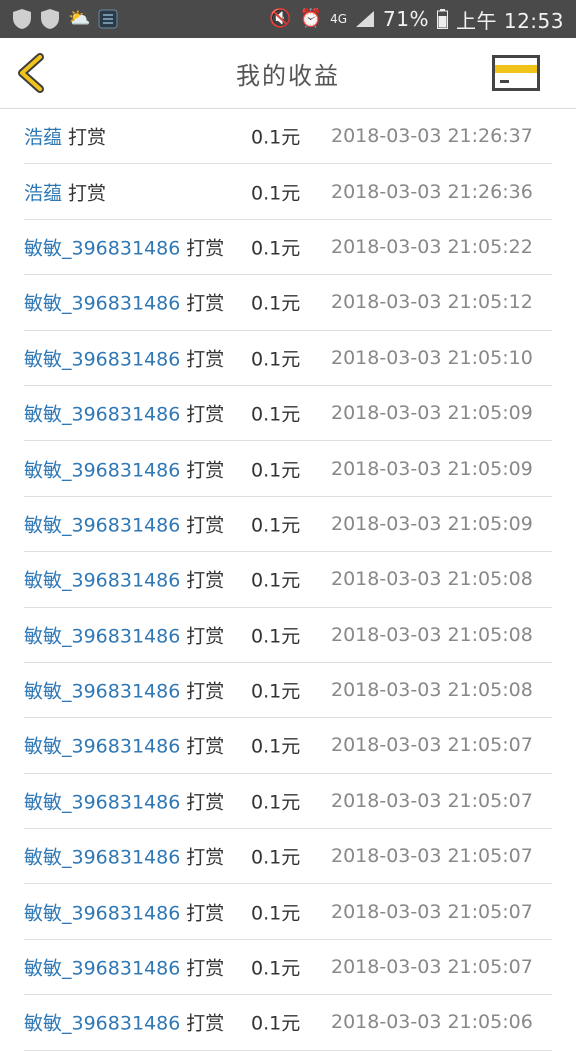 The image size is (576, 1051). Describe the element at coordinates (50, 19) in the screenshot. I see `shield-icon` at that location.